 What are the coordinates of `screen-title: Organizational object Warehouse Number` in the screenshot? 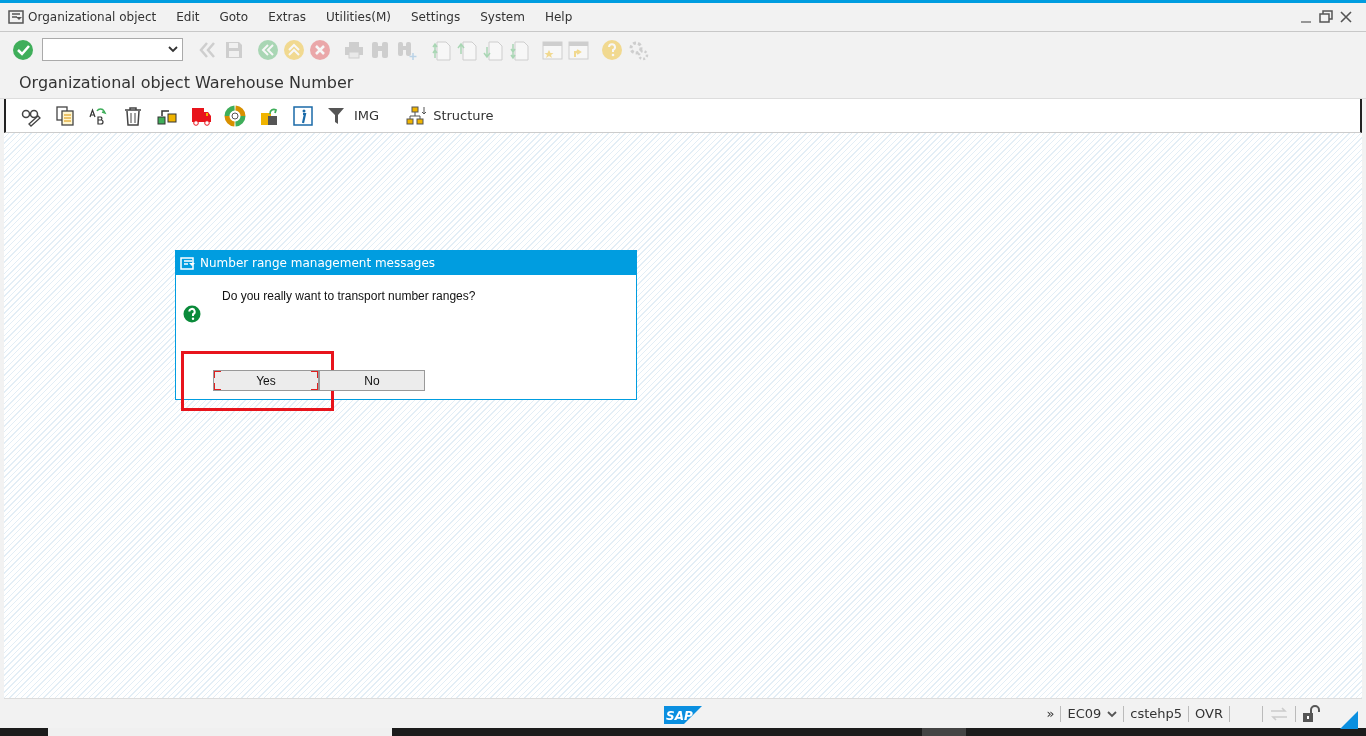 It's located at (186, 82).